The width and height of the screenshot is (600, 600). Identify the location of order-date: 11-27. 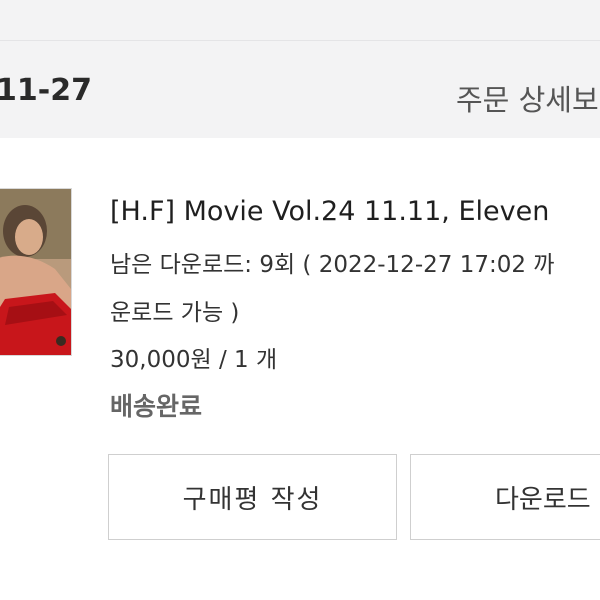
(46, 90).